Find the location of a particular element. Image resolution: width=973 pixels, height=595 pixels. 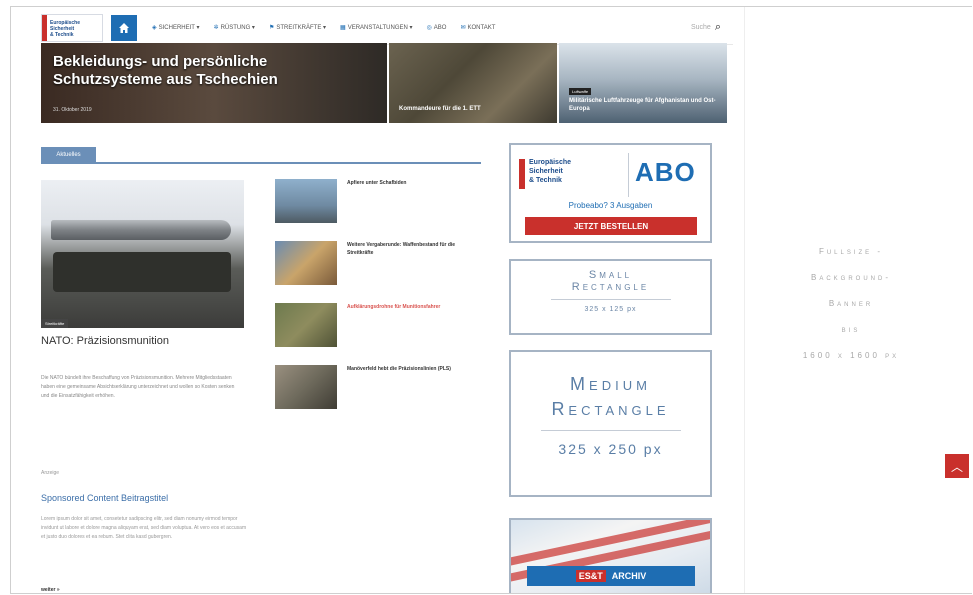

hero-card-1: Kommandeure für die 1. ETT is located at coordinates (473, 83).